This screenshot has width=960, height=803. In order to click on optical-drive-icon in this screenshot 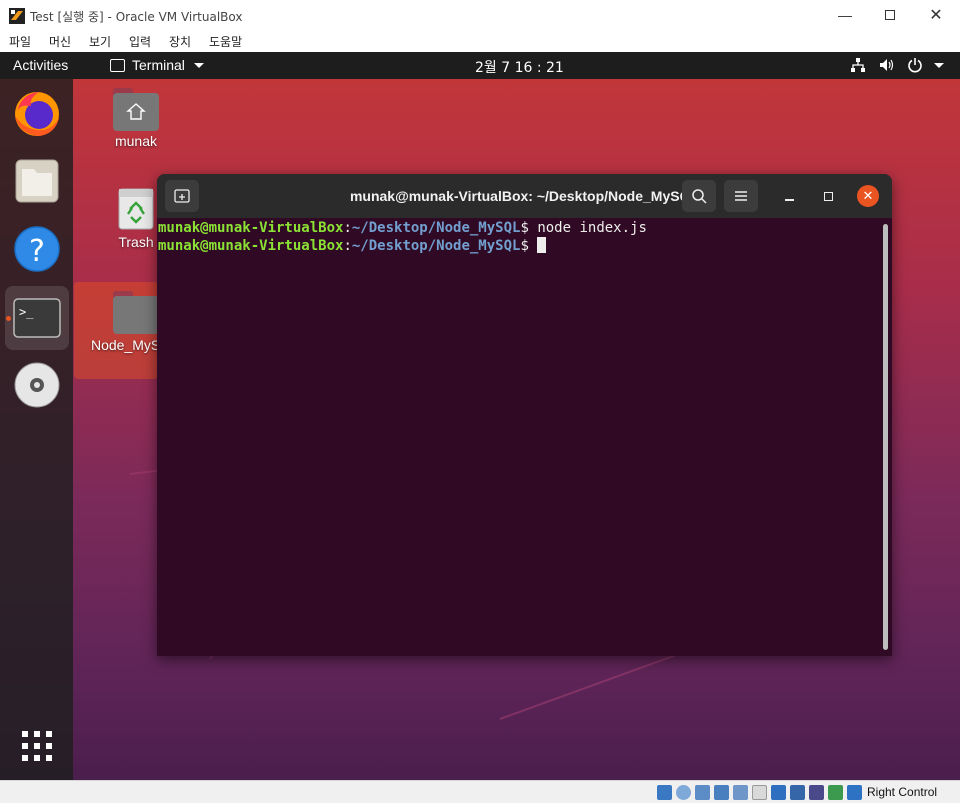, I will do `click(683, 792)`.